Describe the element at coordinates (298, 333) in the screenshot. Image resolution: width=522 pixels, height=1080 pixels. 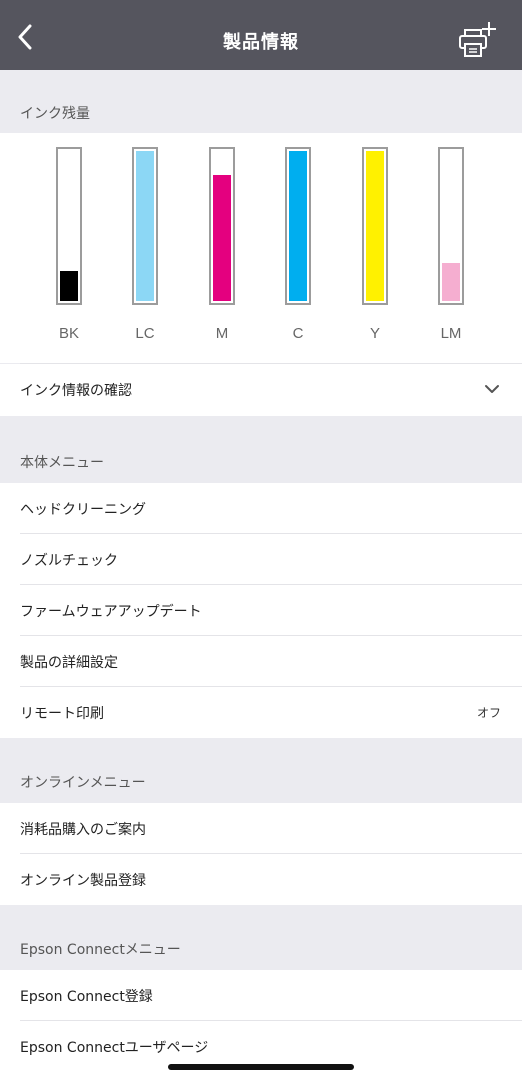
I see `ink-label: C` at that location.